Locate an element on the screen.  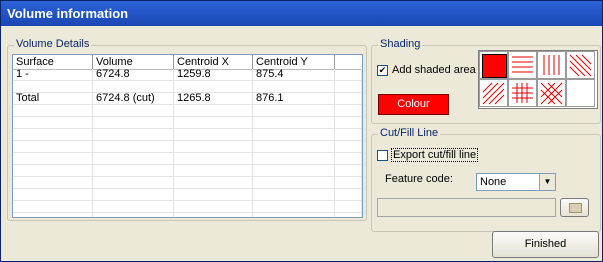
table-cell: 6724.8 is located at coordinates (133, 74).